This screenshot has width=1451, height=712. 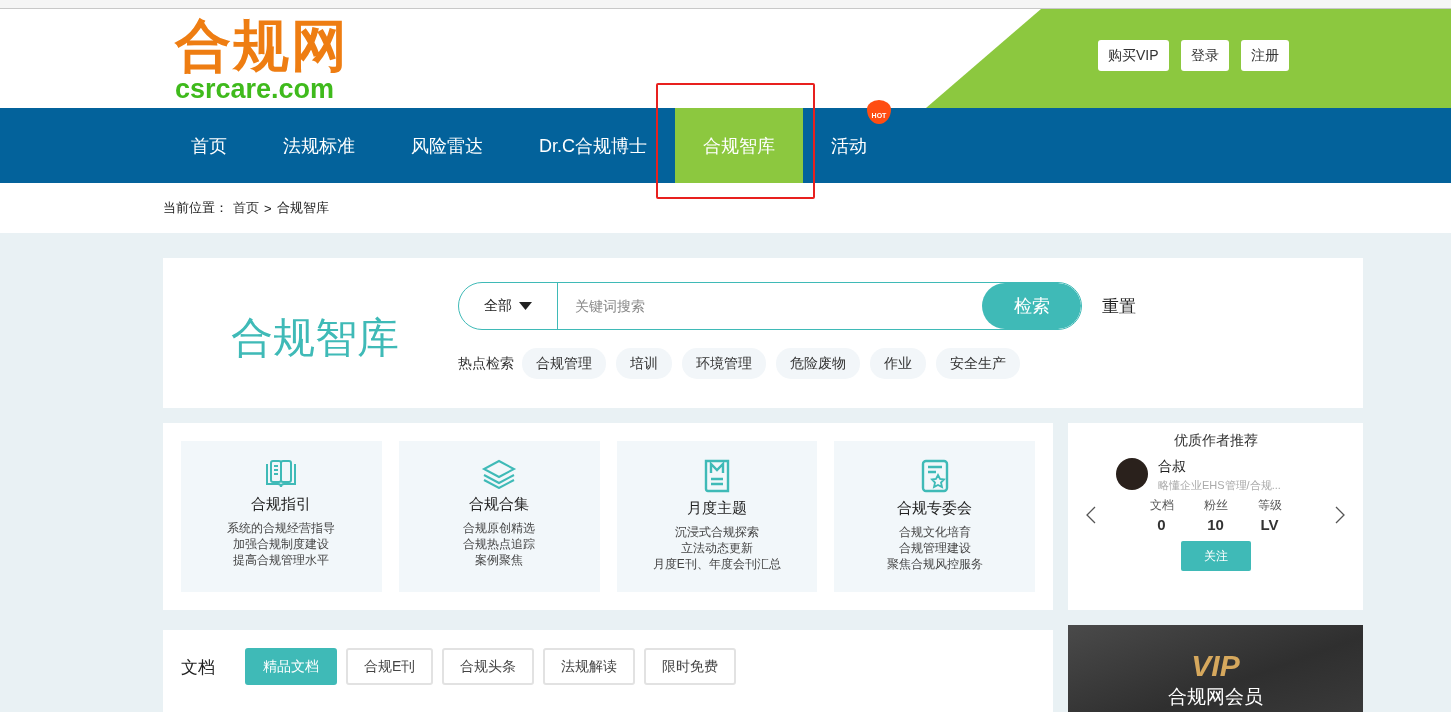 I want to click on feature-description: 合规管理建设, so click(x=934, y=548).